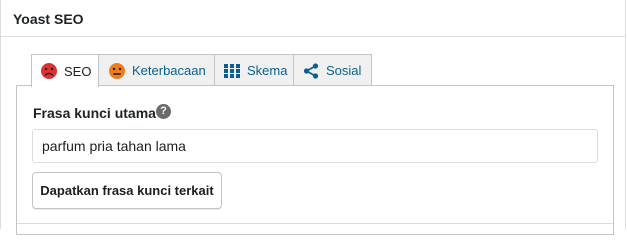 The height and width of the screenshot is (240, 627). I want to click on focus-keyphrase-input, so click(315, 146).